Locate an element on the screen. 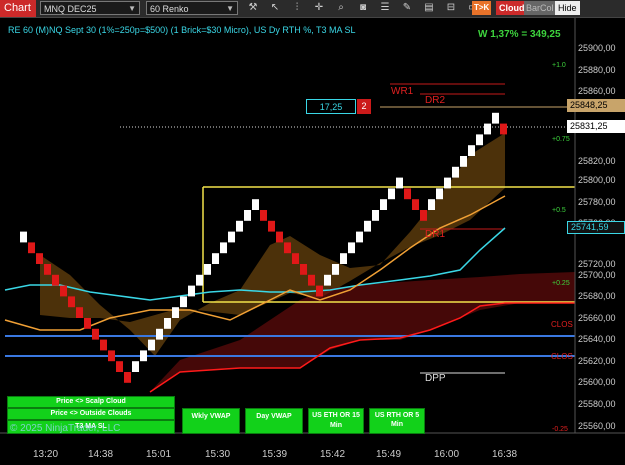  lock-icon: ⊟ is located at coordinates (451, 8).